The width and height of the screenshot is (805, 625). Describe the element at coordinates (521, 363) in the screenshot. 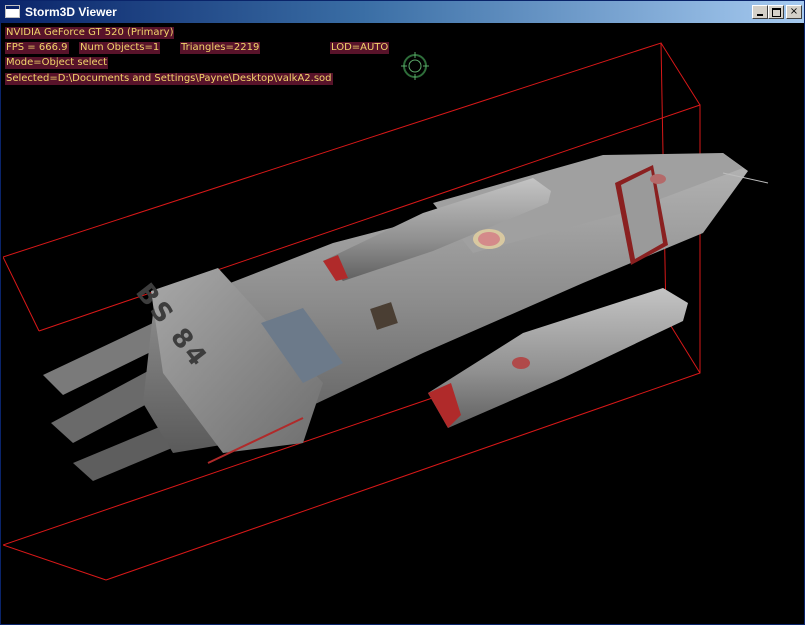

I see `roundel-lower` at that location.